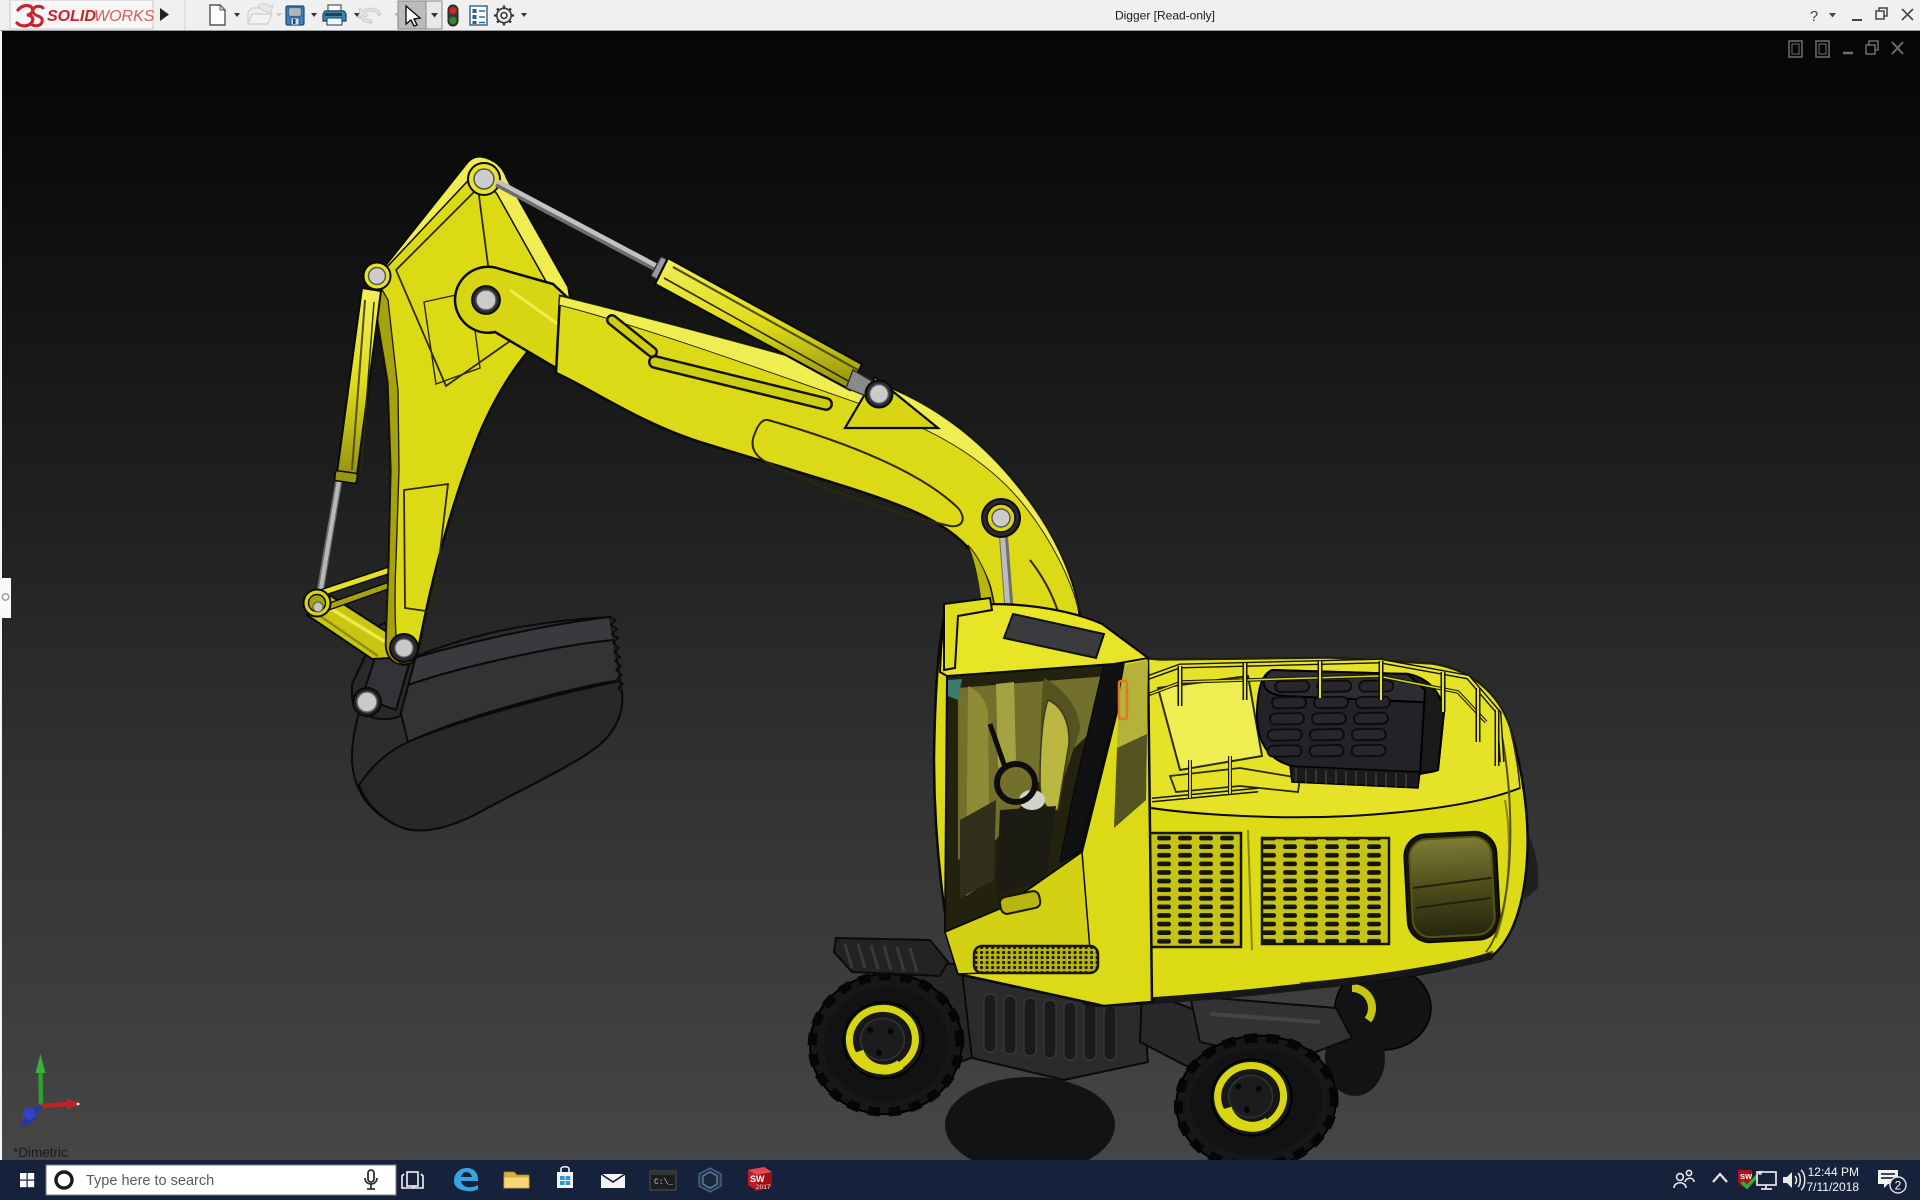 The image size is (1920, 1200). Describe the element at coordinates (71, 16) in the screenshot. I see `svg-text: SOLID` at that location.